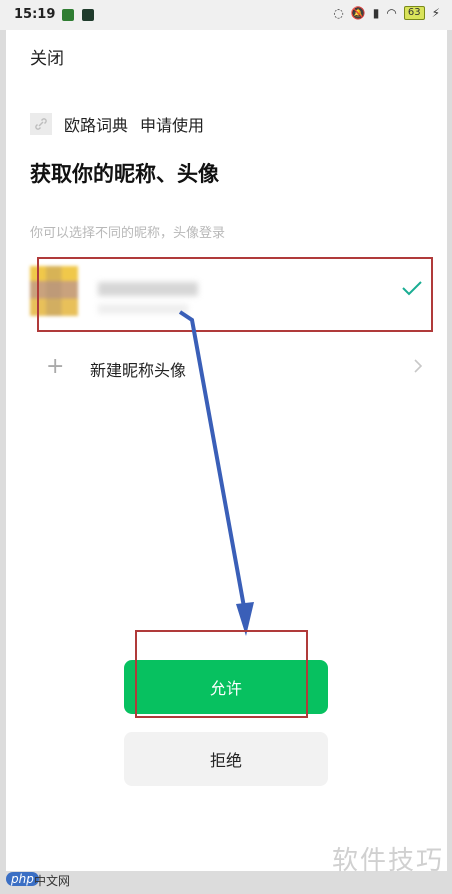  What do you see at coordinates (391, 13) in the screenshot?
I see `wifi-icon: ◠` at bounding box center [391, 13].